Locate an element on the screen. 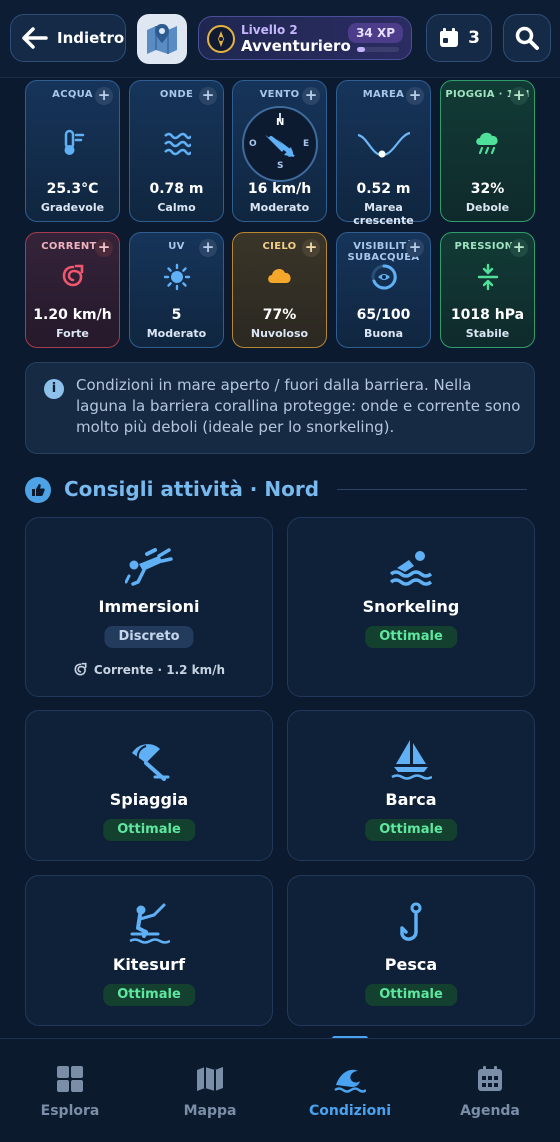 Image resolution: width=560 pixels, height=1142 pixels. compass-south: S is located at coordinates (280, 166).